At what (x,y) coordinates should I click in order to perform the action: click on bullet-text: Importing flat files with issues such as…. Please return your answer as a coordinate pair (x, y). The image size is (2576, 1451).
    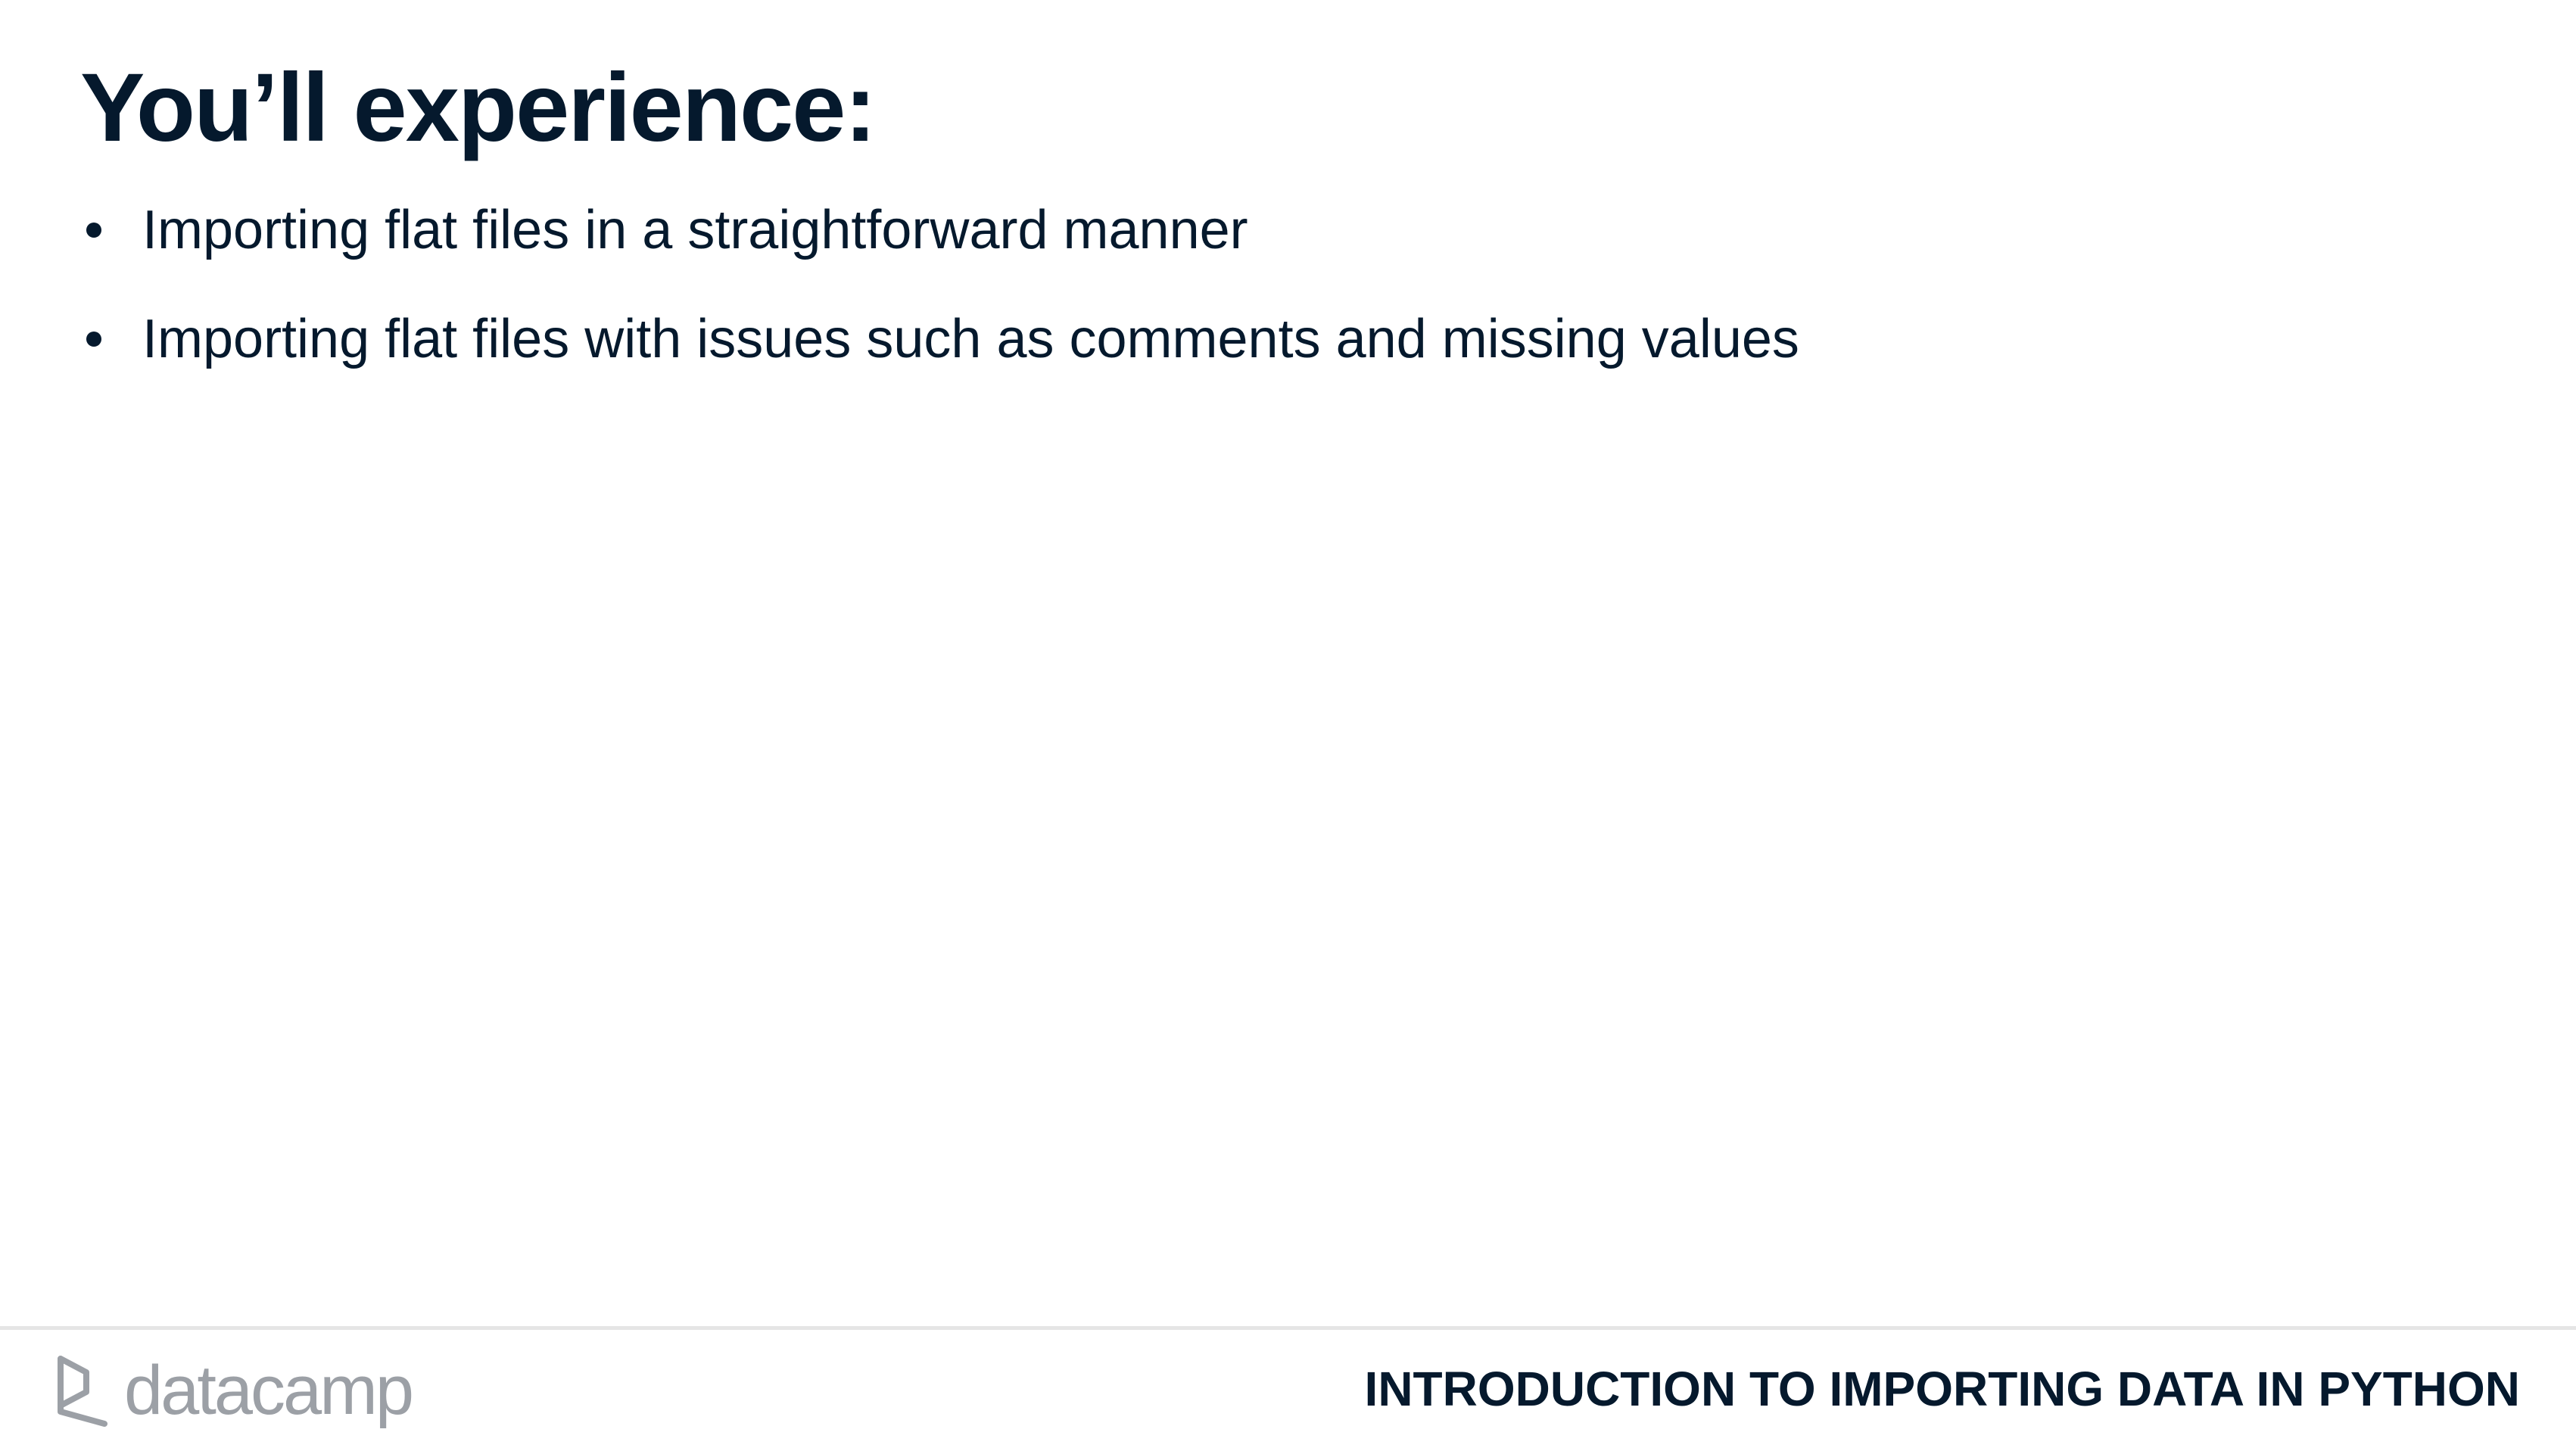
    Looking at the image, I should click on (970, 339).